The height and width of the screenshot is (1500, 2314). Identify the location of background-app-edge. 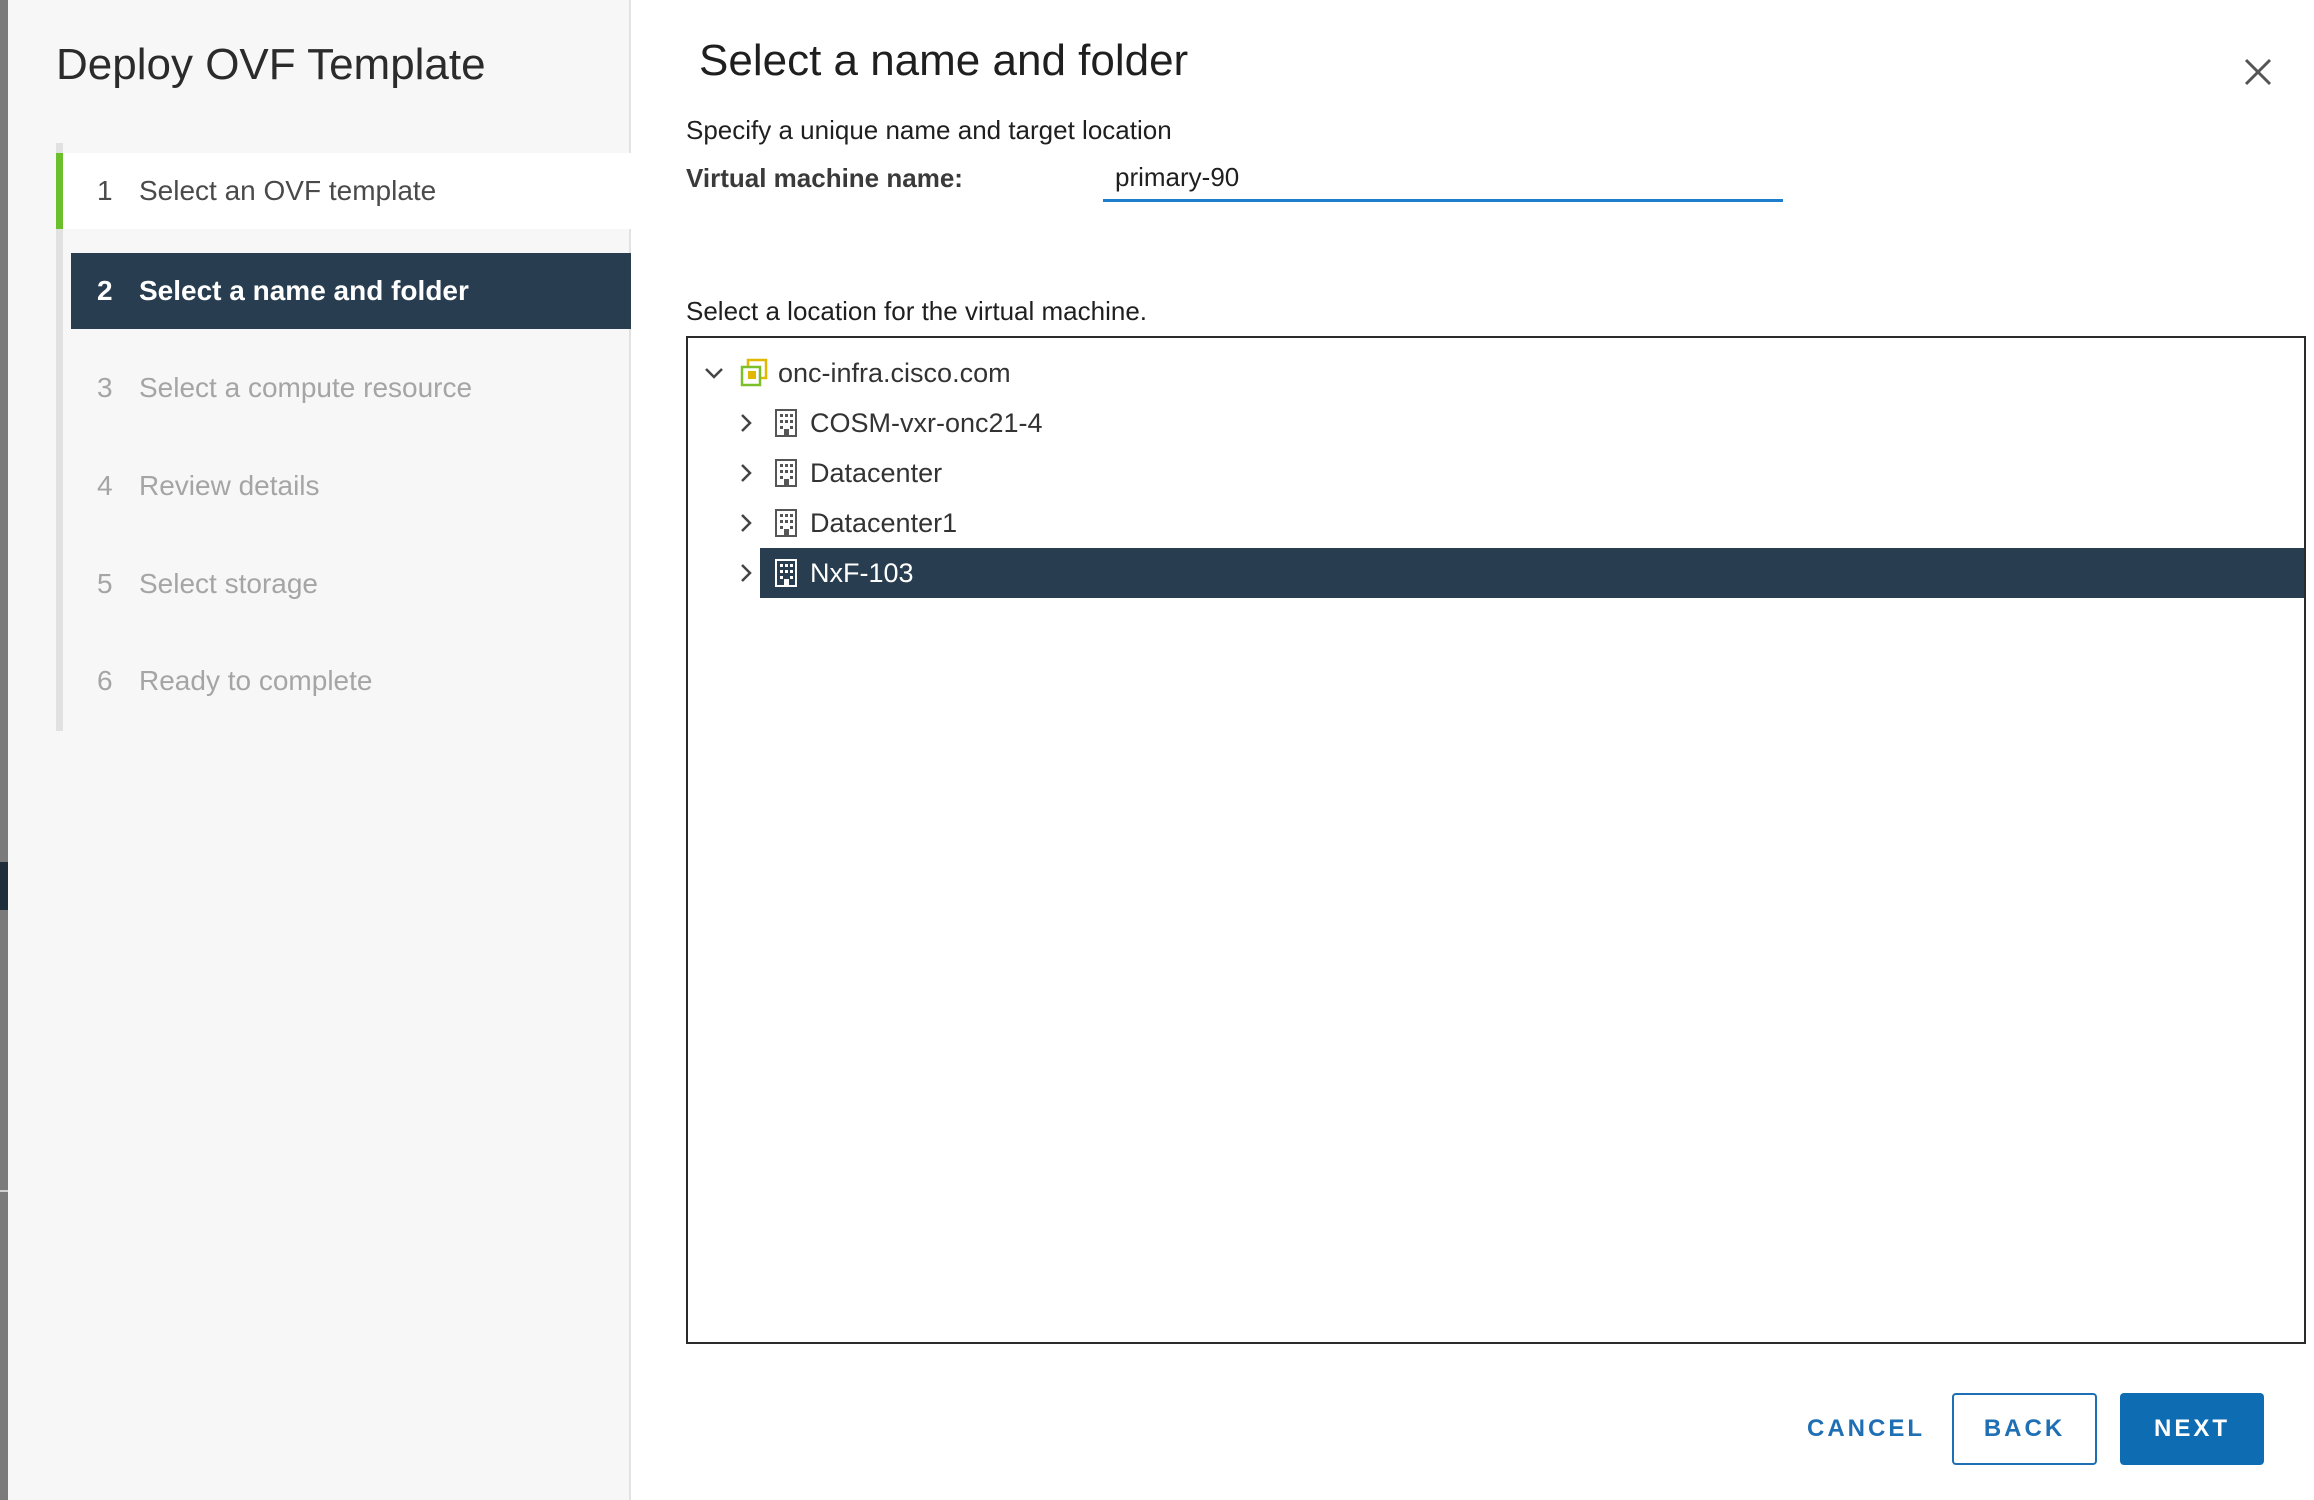
(4, 750).